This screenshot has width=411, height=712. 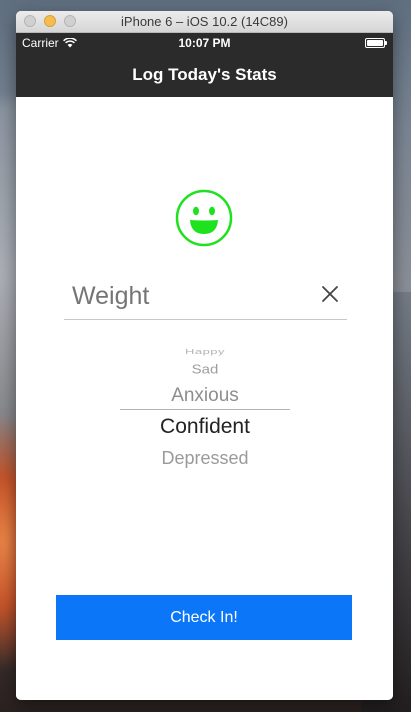 I want to click on navigation-bar: Carrier 10:07 PM Log Today's Stats, so click(x=204, y=65).